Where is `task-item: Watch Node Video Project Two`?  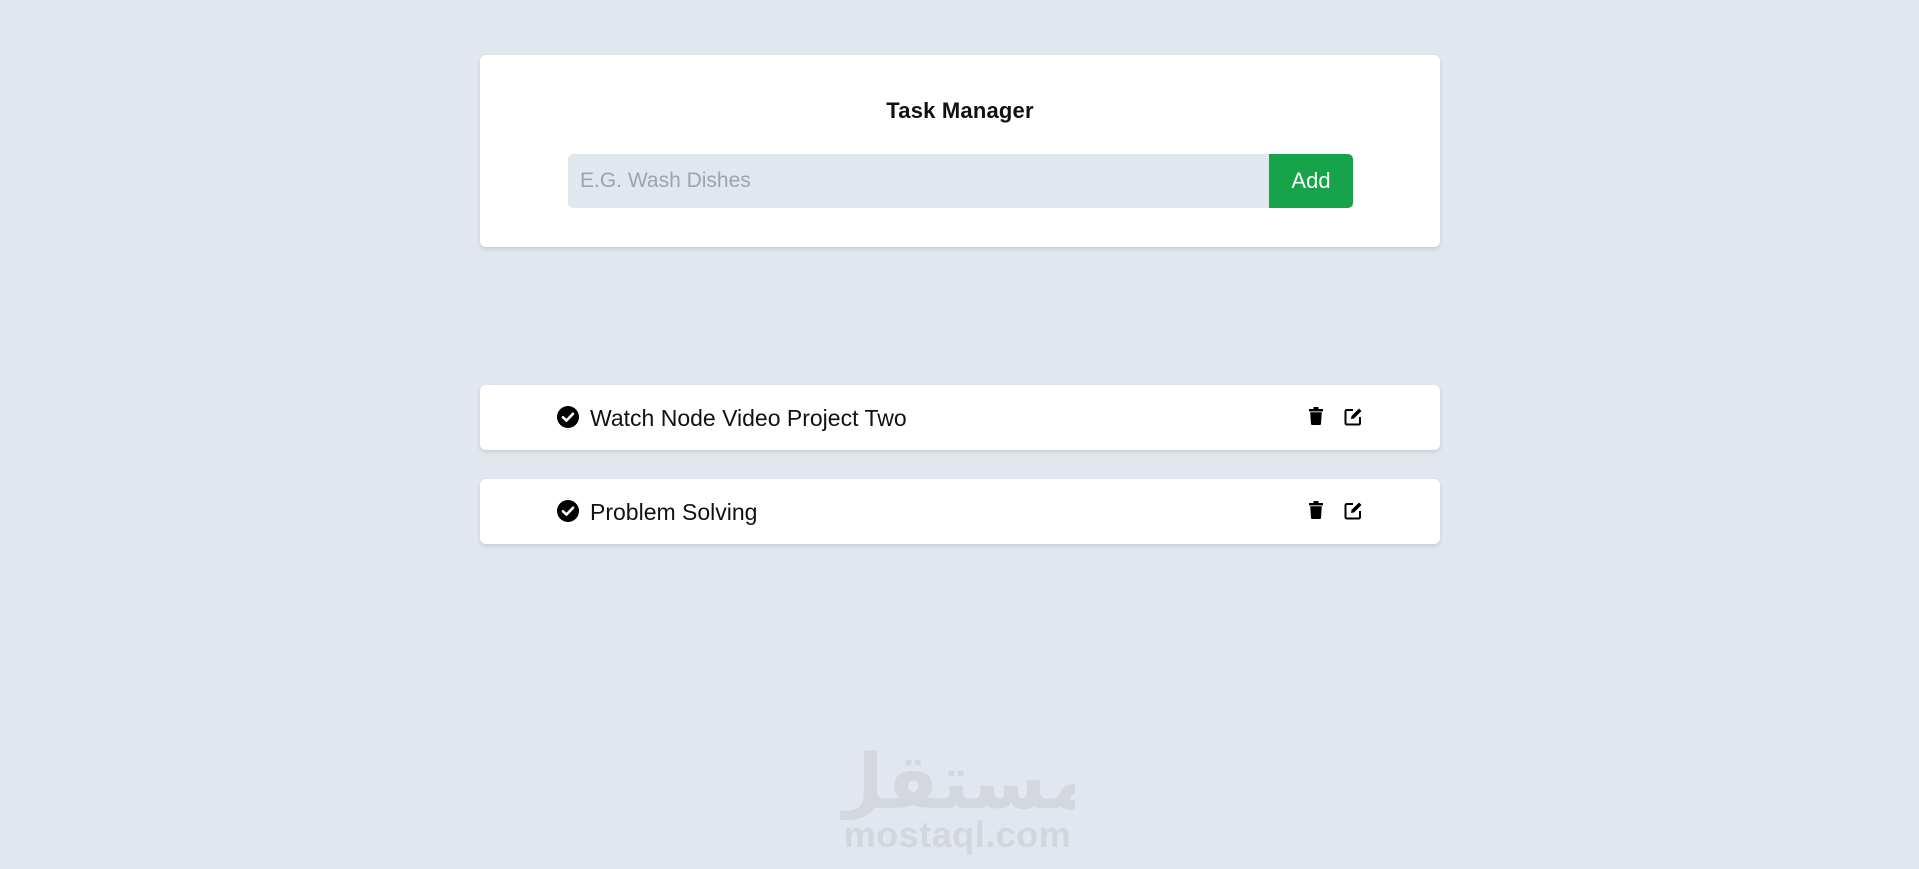
task-item: Watch Node Video Project Two is located at coordinates (960, 417).